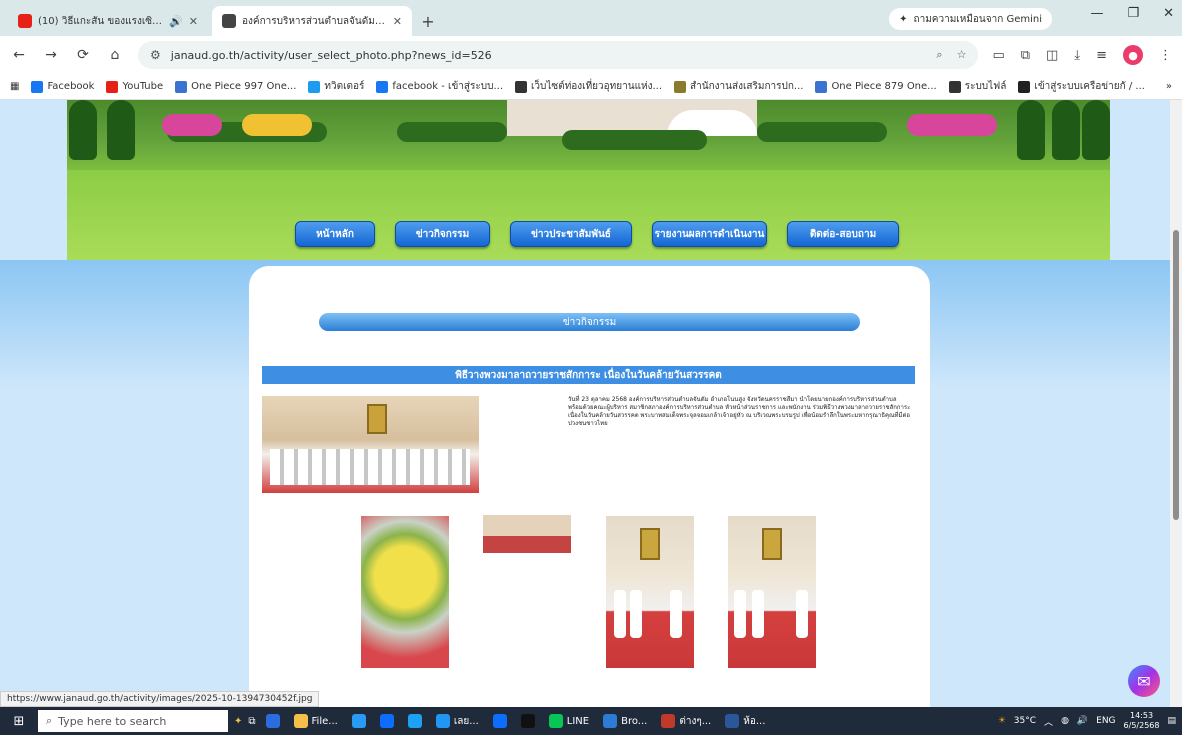 This screenshot has width=1182, height=735. What do you see at coordinates (1024, 86) in the screenshot?
I see `site-icon` at bounding box center [1024, 86].